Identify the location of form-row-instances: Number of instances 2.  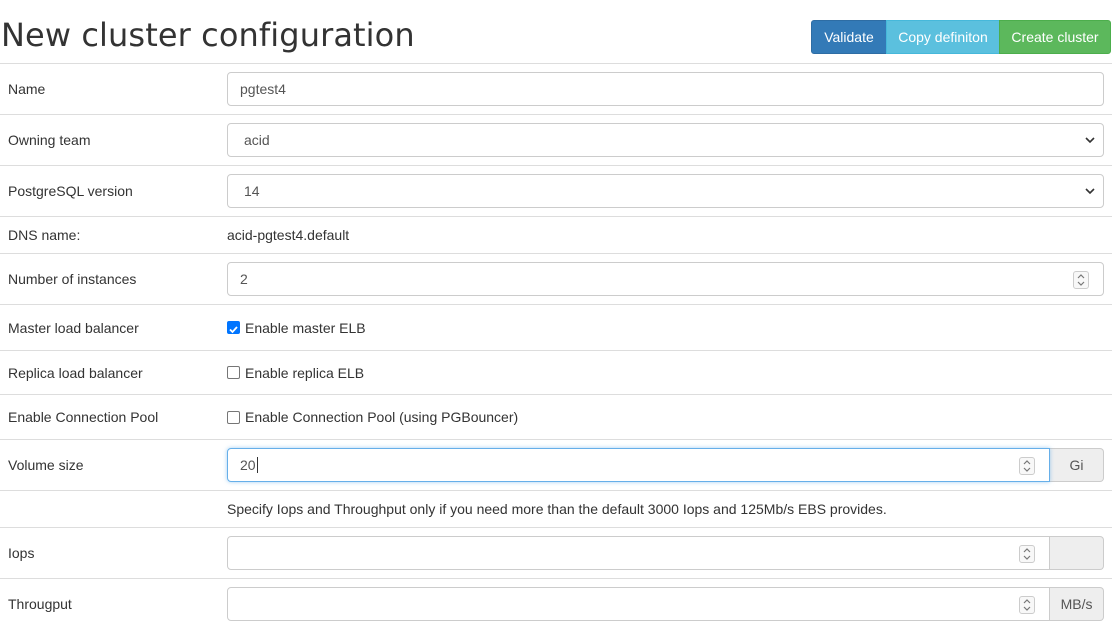
(556, 279).